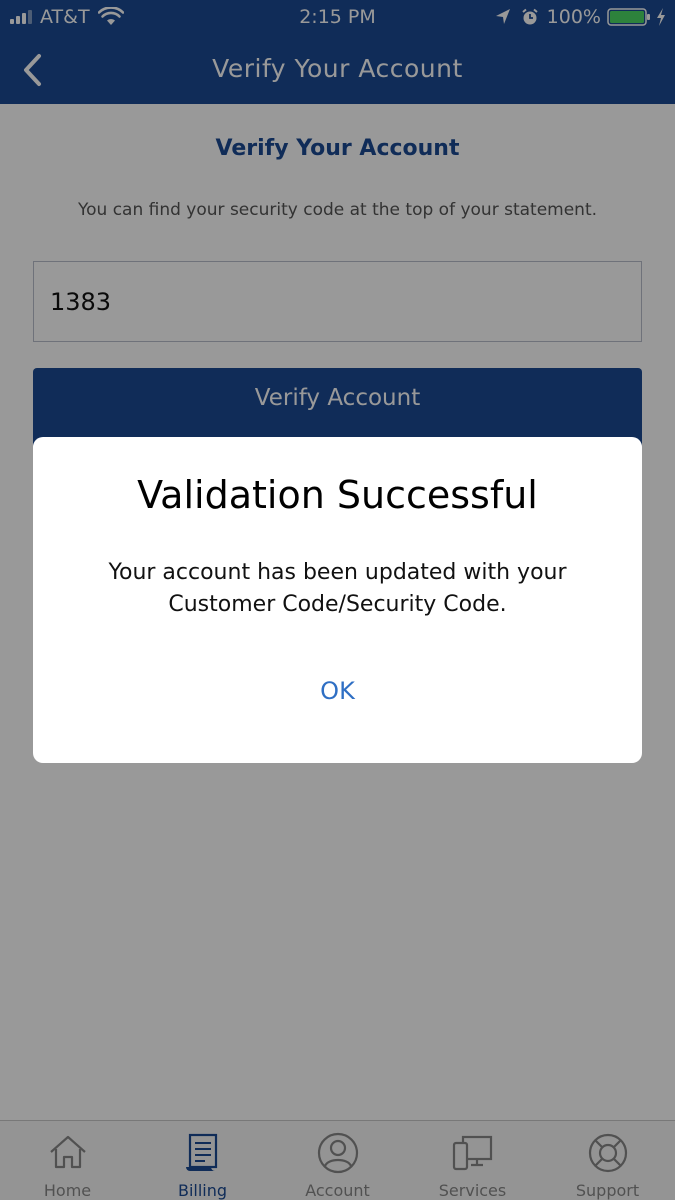 The height and width of the screenshot is (1200, 675). What do you see at coordinates (337, 691) in the screenshot?
I see `ok-button: OK` at bounding box center [337, 691].